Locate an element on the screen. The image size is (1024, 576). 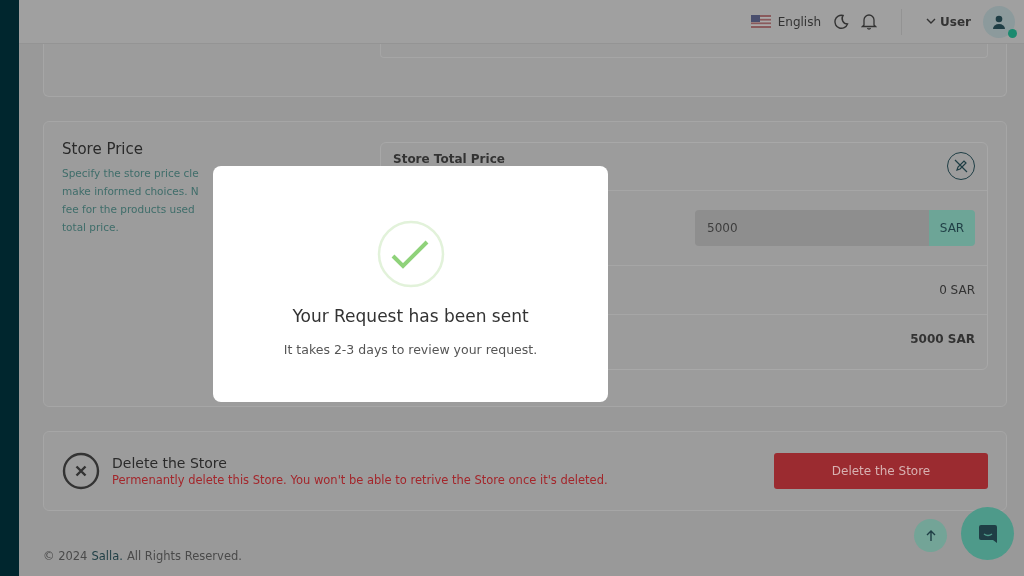
close-circle-icon is located at coordinates (81, 471).